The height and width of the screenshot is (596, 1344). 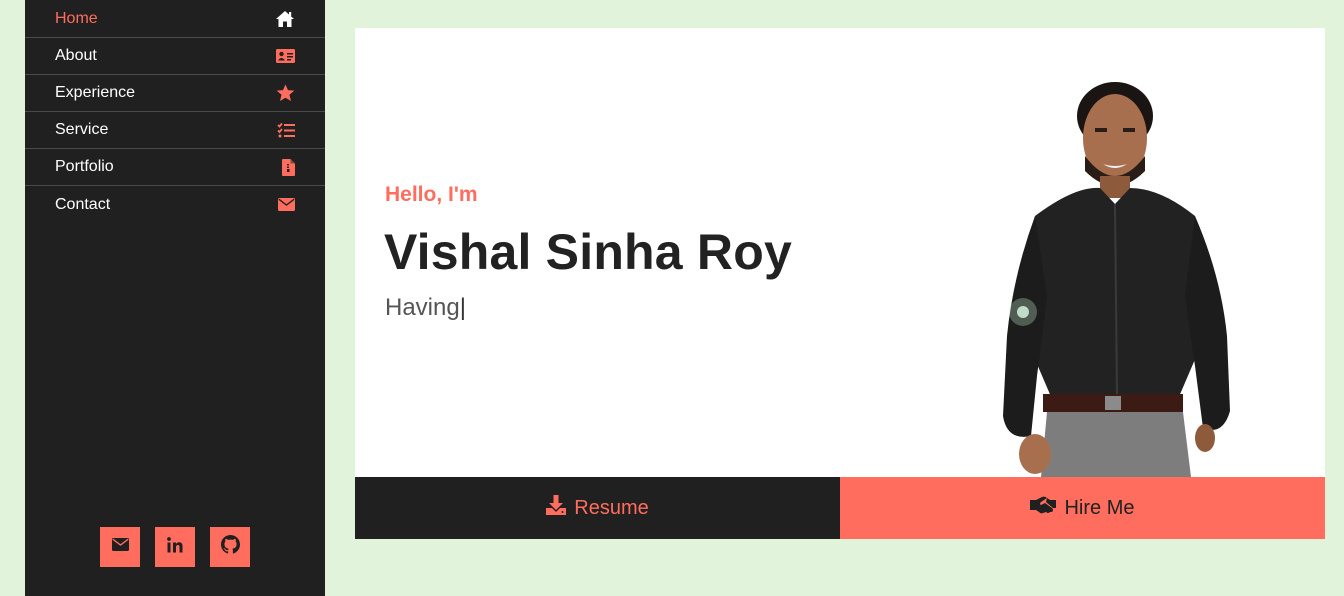 What do you see at coordinates (1099, 507) in the screenshot?
I see `hire-me-label: Hire Me` at bounding box center [1099, 507].